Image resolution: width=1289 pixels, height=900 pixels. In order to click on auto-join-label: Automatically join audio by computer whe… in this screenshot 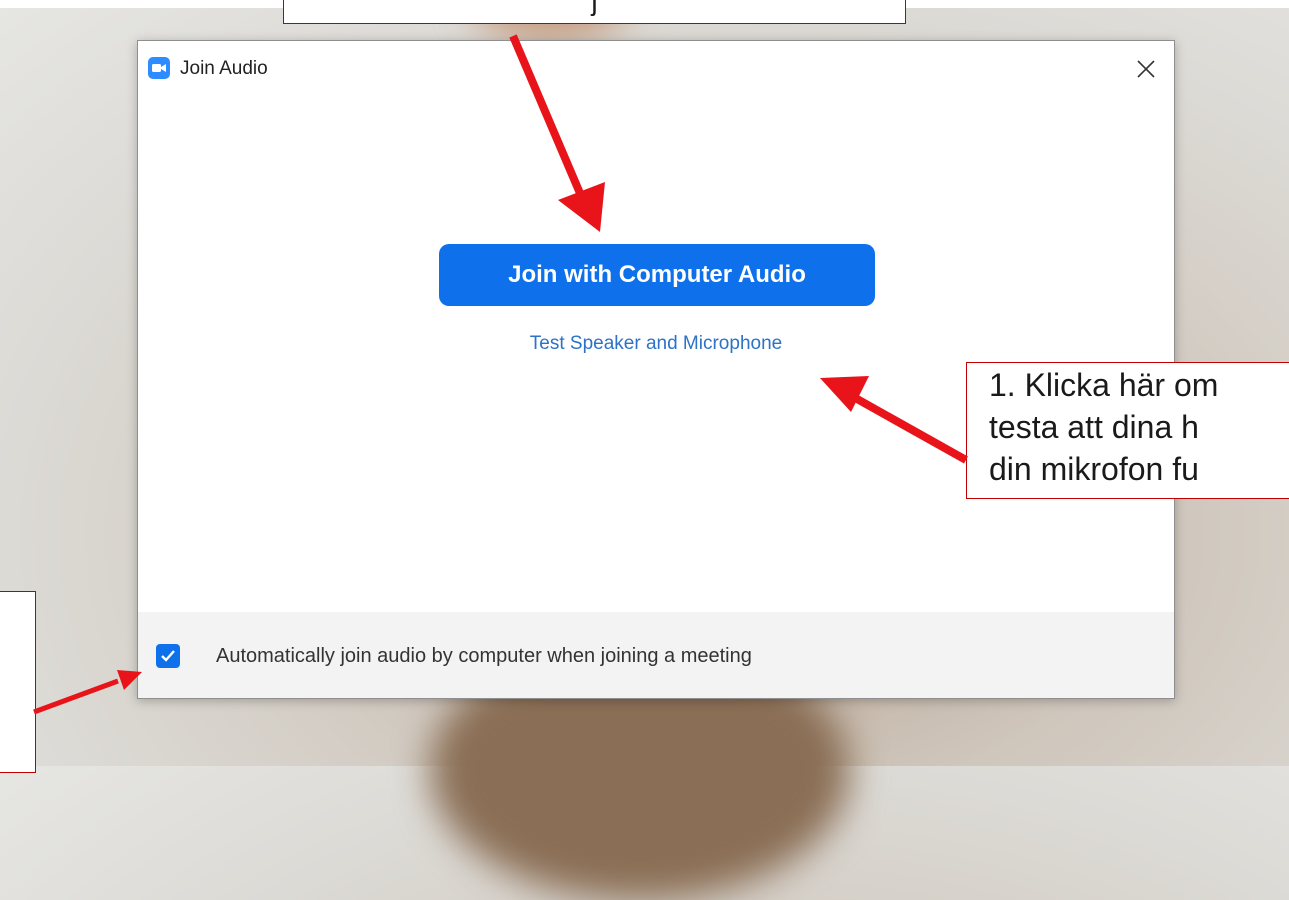, I will do `click(484, 656)`.